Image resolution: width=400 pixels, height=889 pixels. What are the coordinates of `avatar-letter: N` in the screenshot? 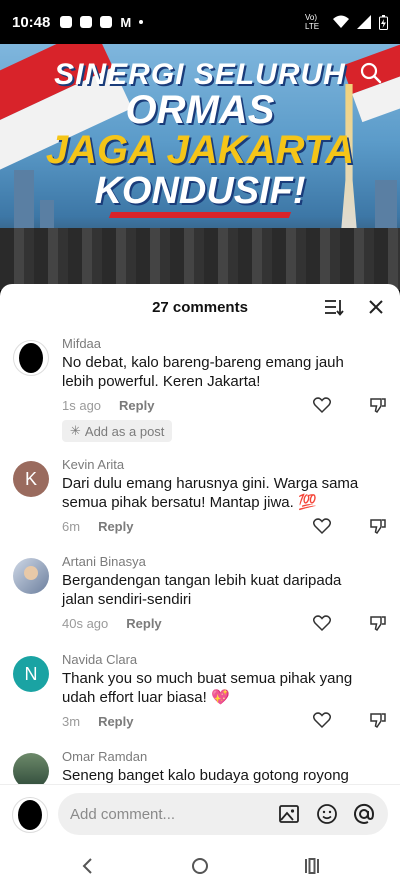 It's located at (31, 673).